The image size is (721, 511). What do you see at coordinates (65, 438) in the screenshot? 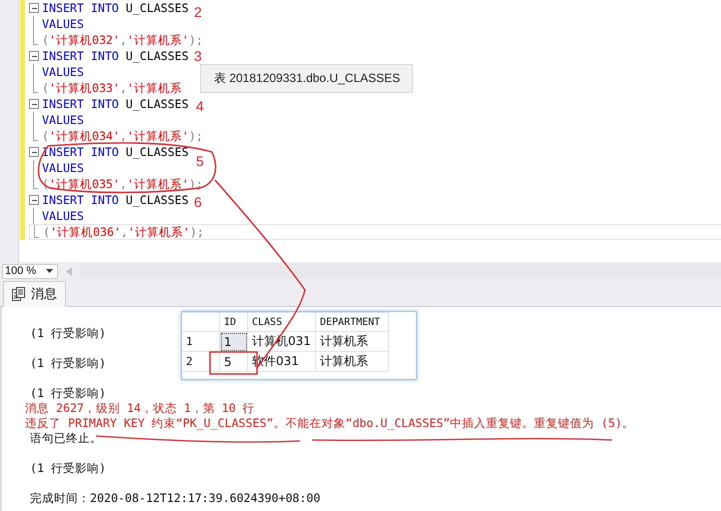
I see `message-line: 语句已终止。` at bounding box center [65, 438].